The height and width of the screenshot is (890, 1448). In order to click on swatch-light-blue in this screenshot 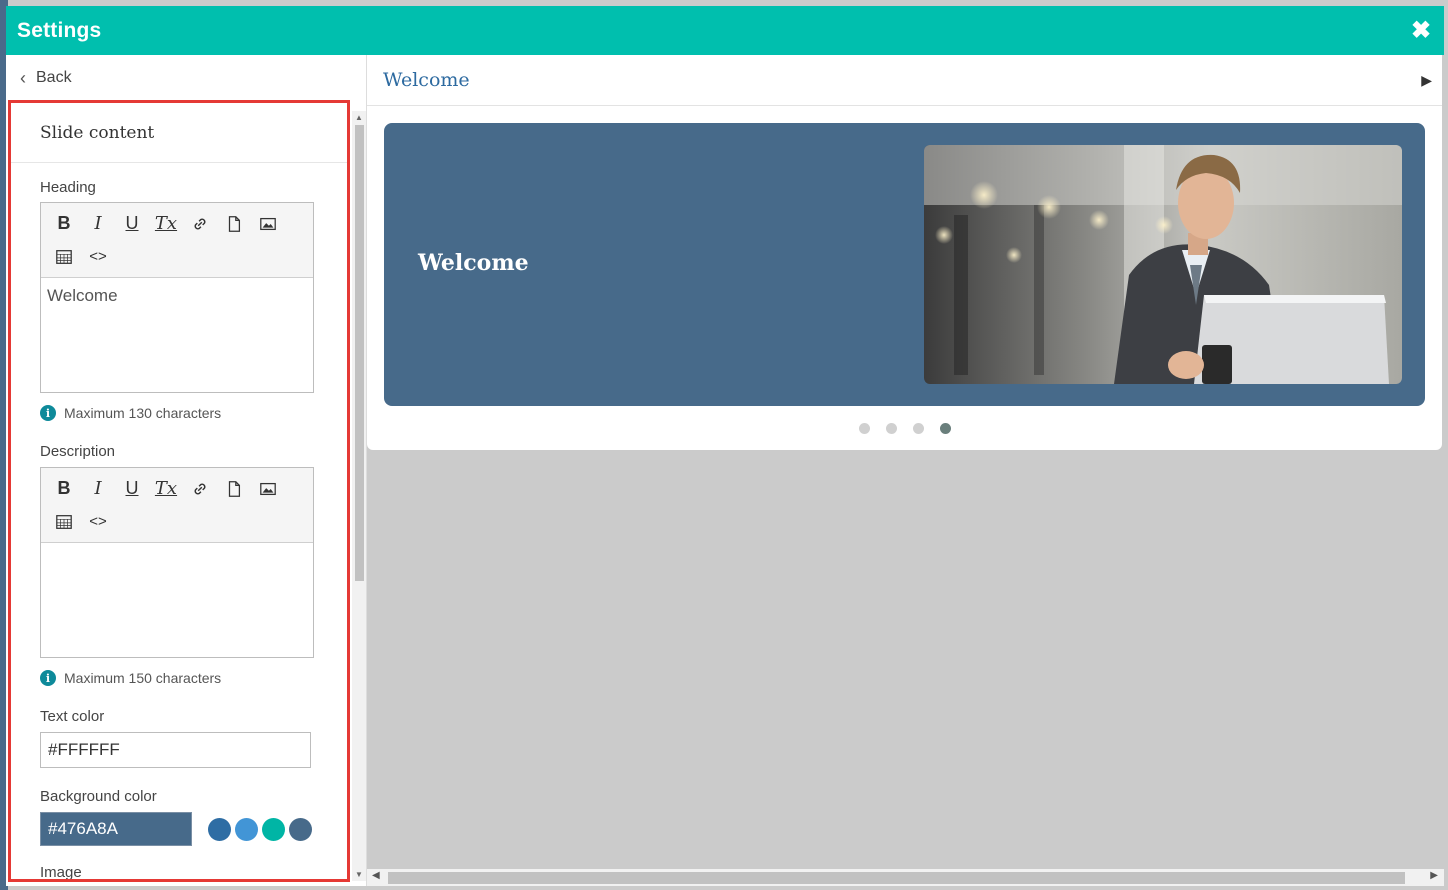, I will do `click(246, 829)`.